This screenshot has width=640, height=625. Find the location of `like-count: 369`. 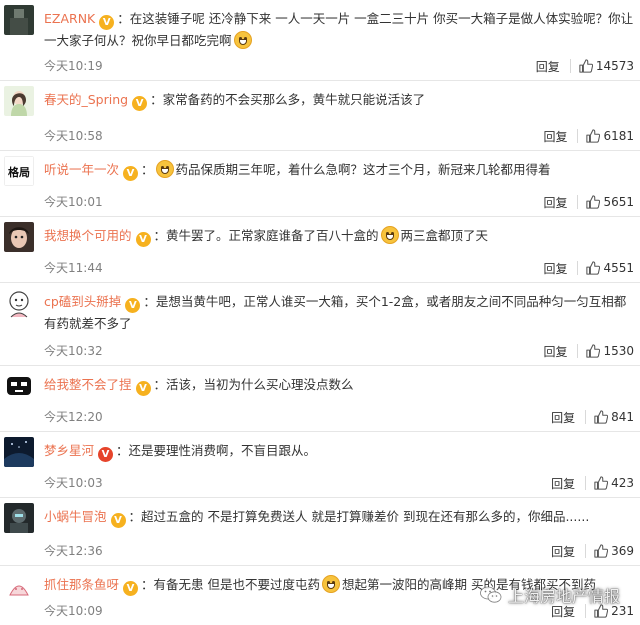

like-count: 369 is located at coordinates (622, 551).